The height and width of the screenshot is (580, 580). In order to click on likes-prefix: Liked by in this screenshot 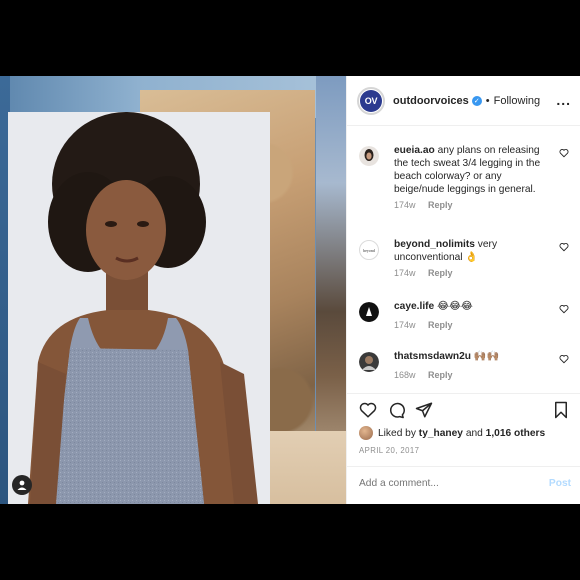, I will do `click(397, 433)`.